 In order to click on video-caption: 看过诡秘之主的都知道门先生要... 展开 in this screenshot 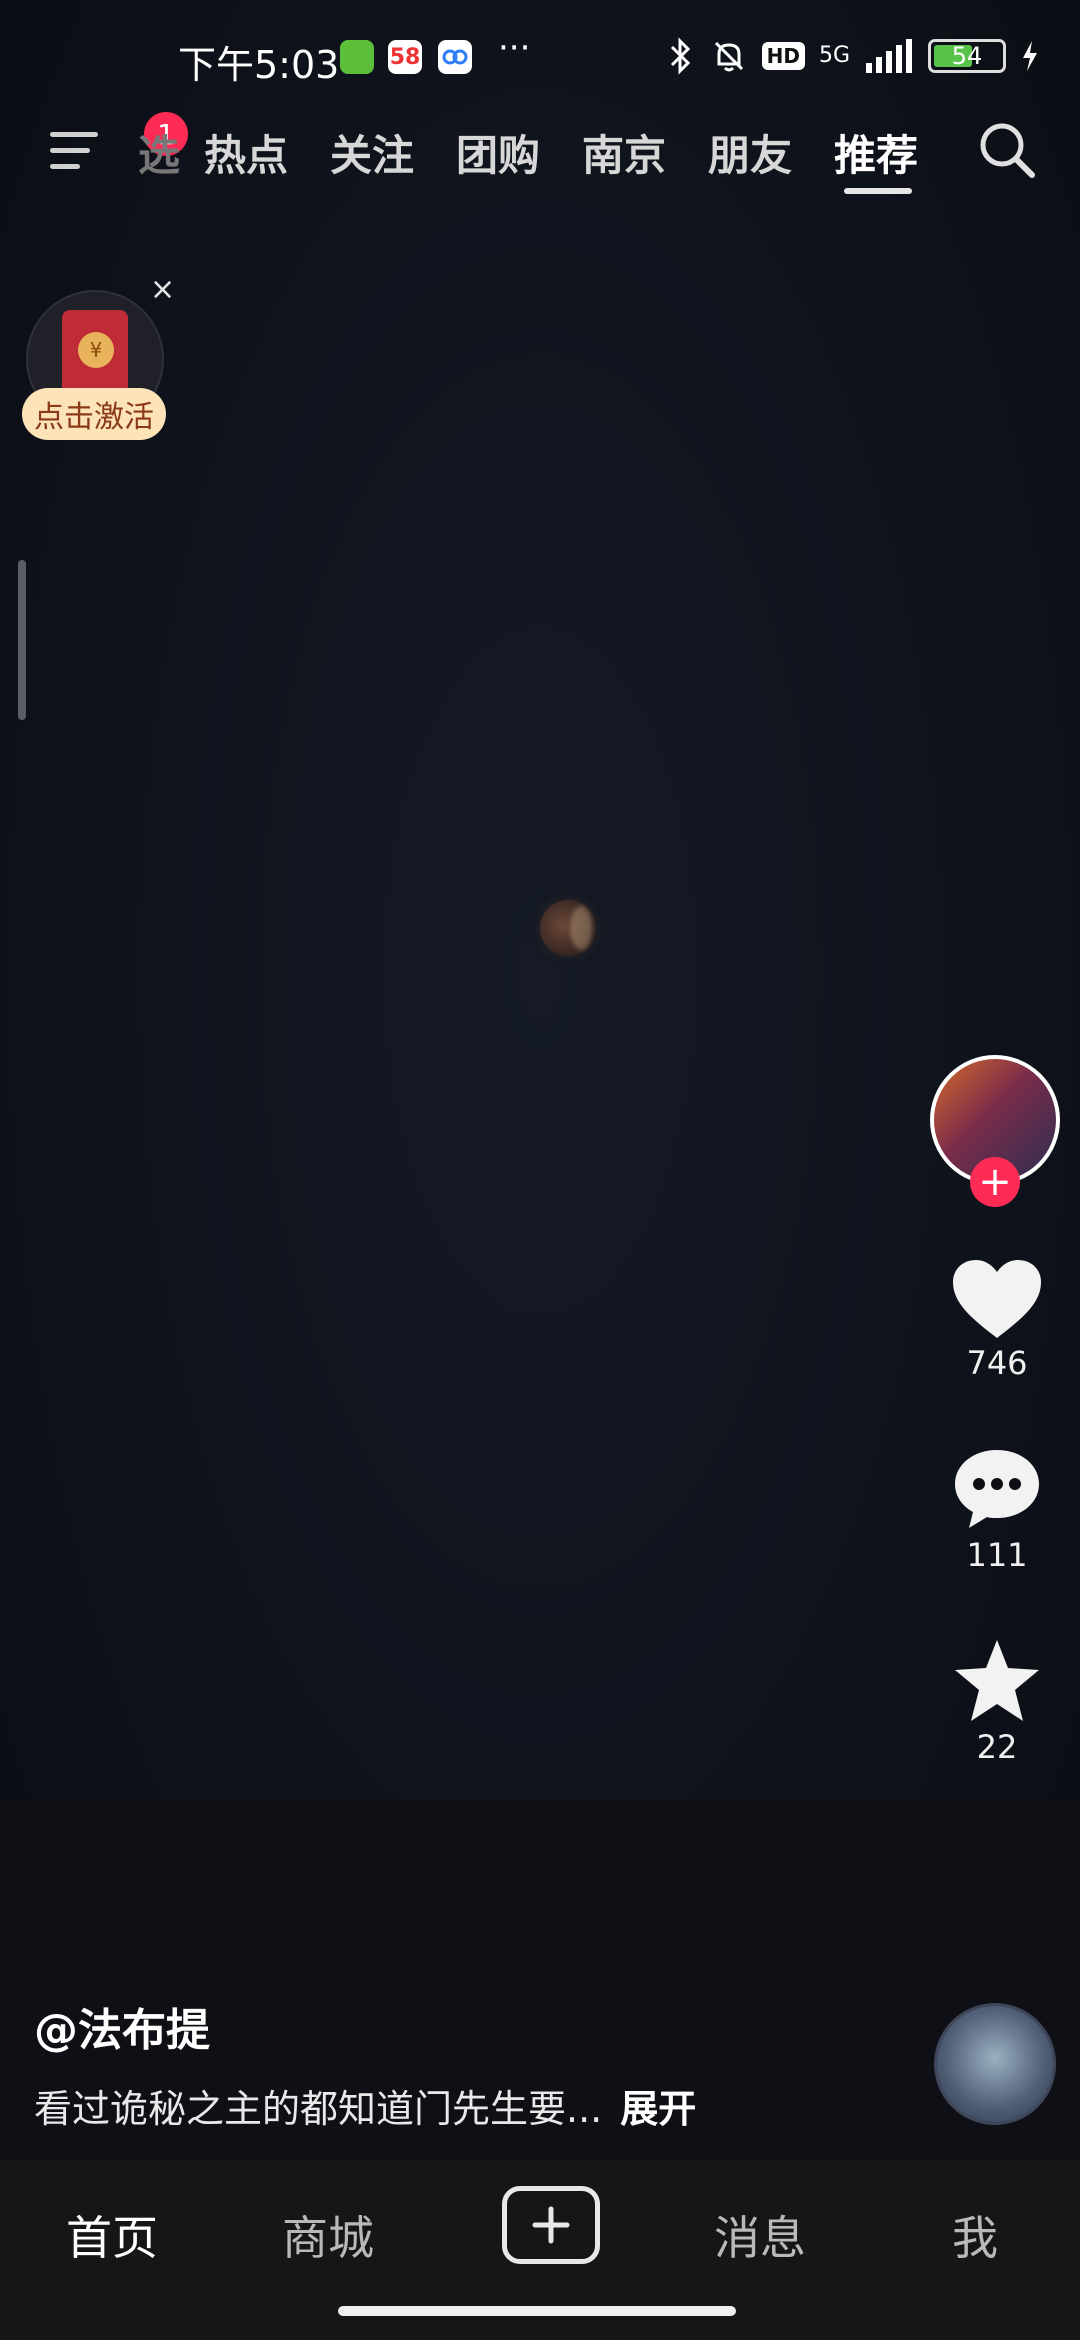, I will do `click(365, 2105)`.